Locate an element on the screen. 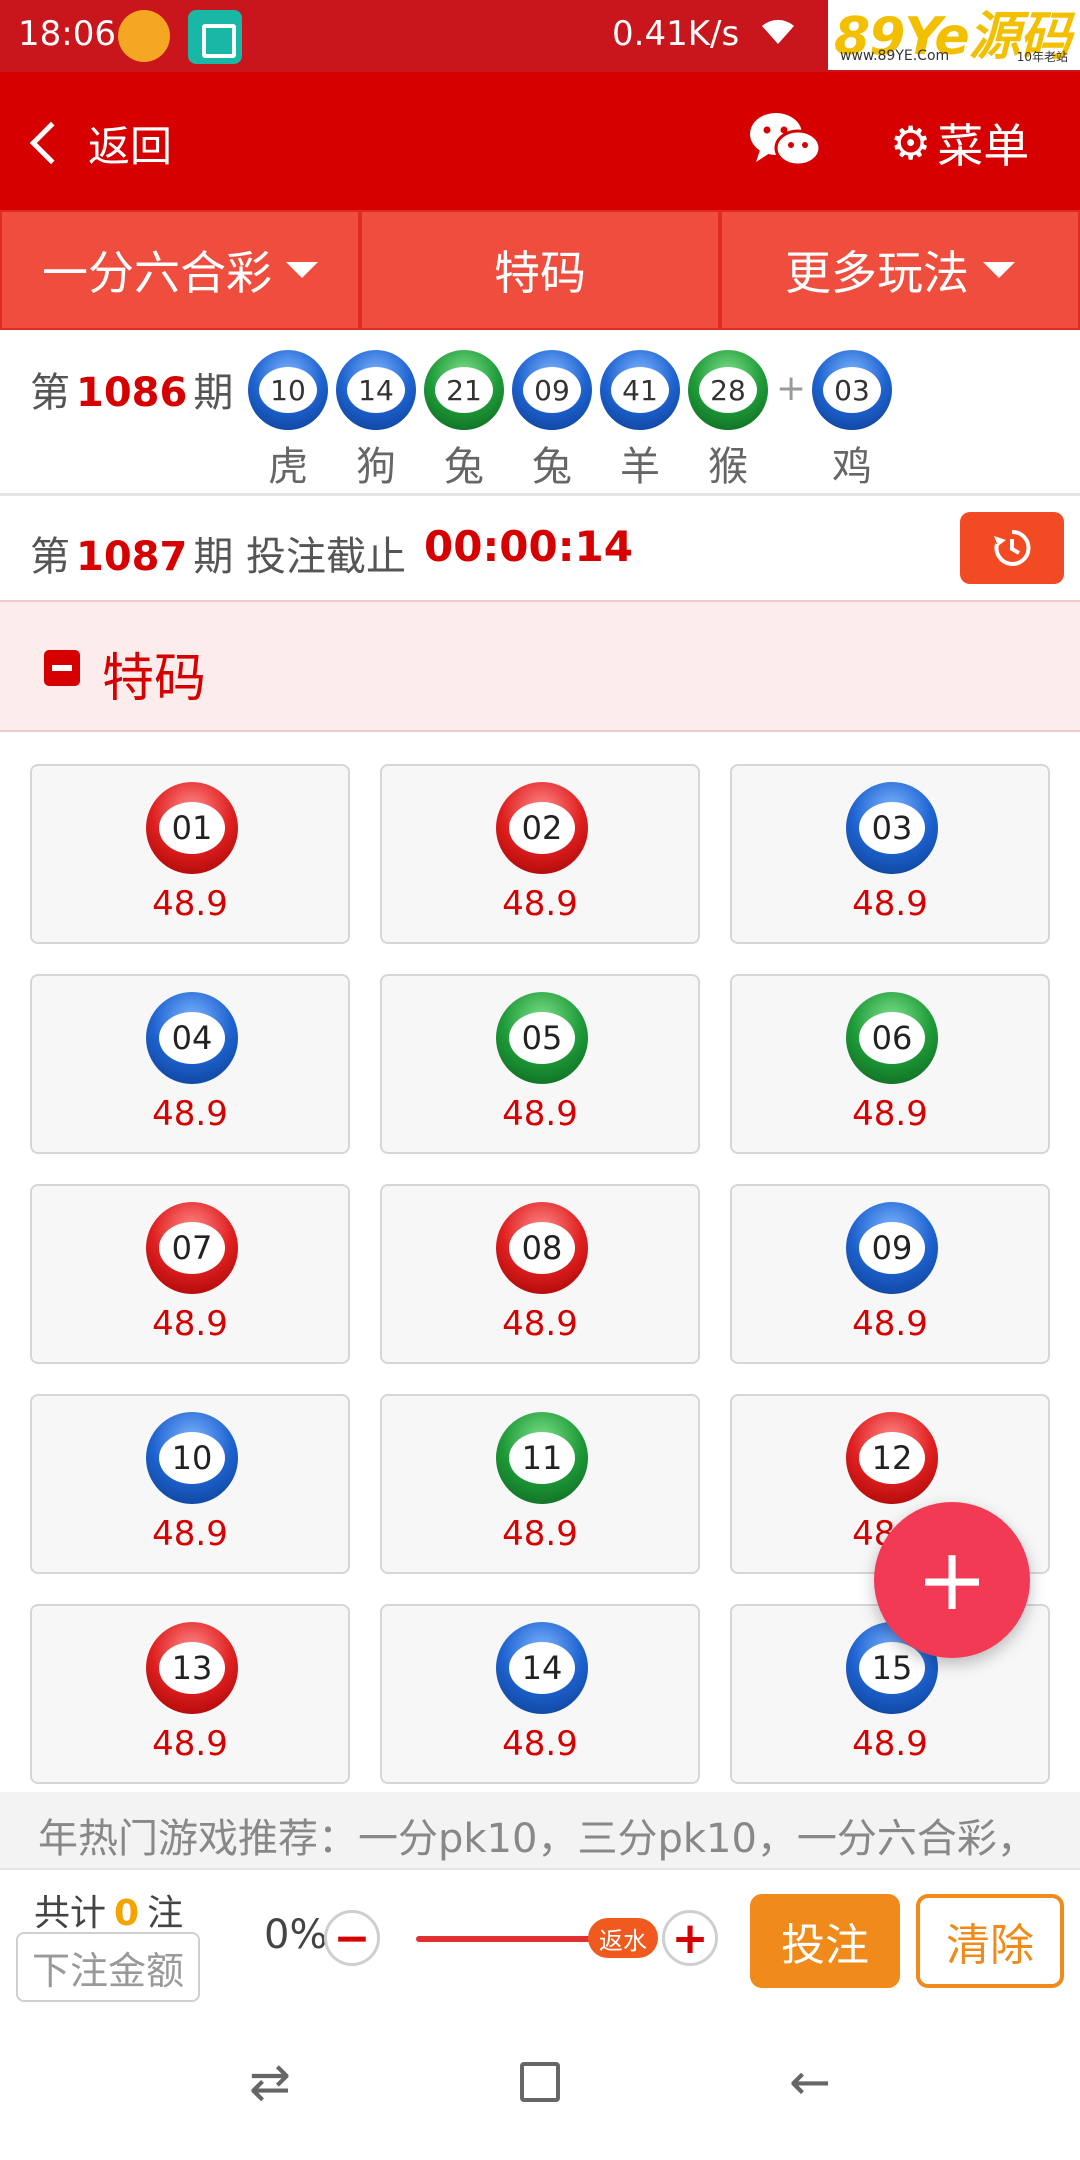  ball-number: 05 is located at coordinates (542, 1038).